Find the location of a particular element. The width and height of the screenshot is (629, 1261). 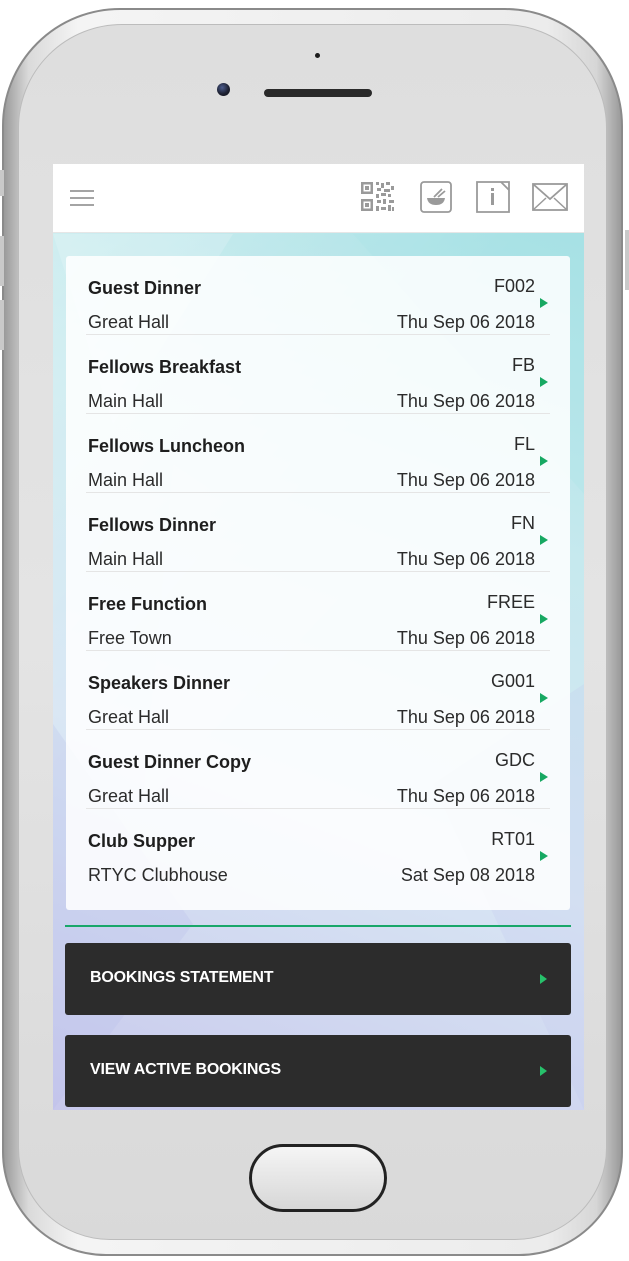

mail-icon is located at coordinates (550, 197).